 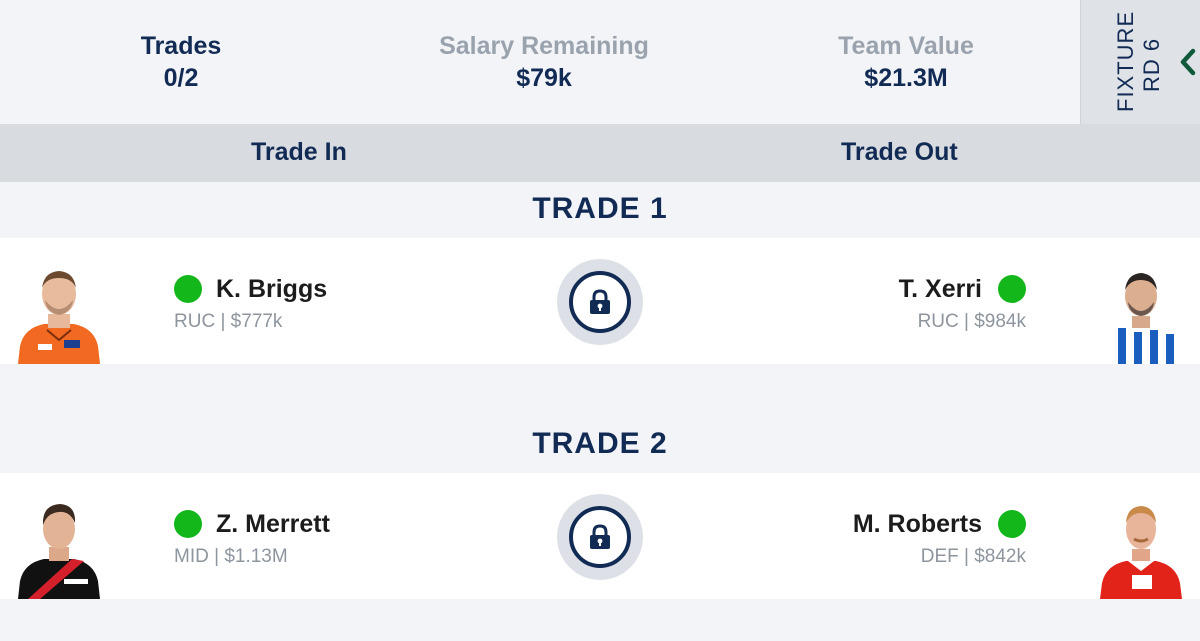 What do you see at coordinates (899, 152) in the screenshot?
I see `trade-out-heading: Trade Out` at bounding box center [899, 152].